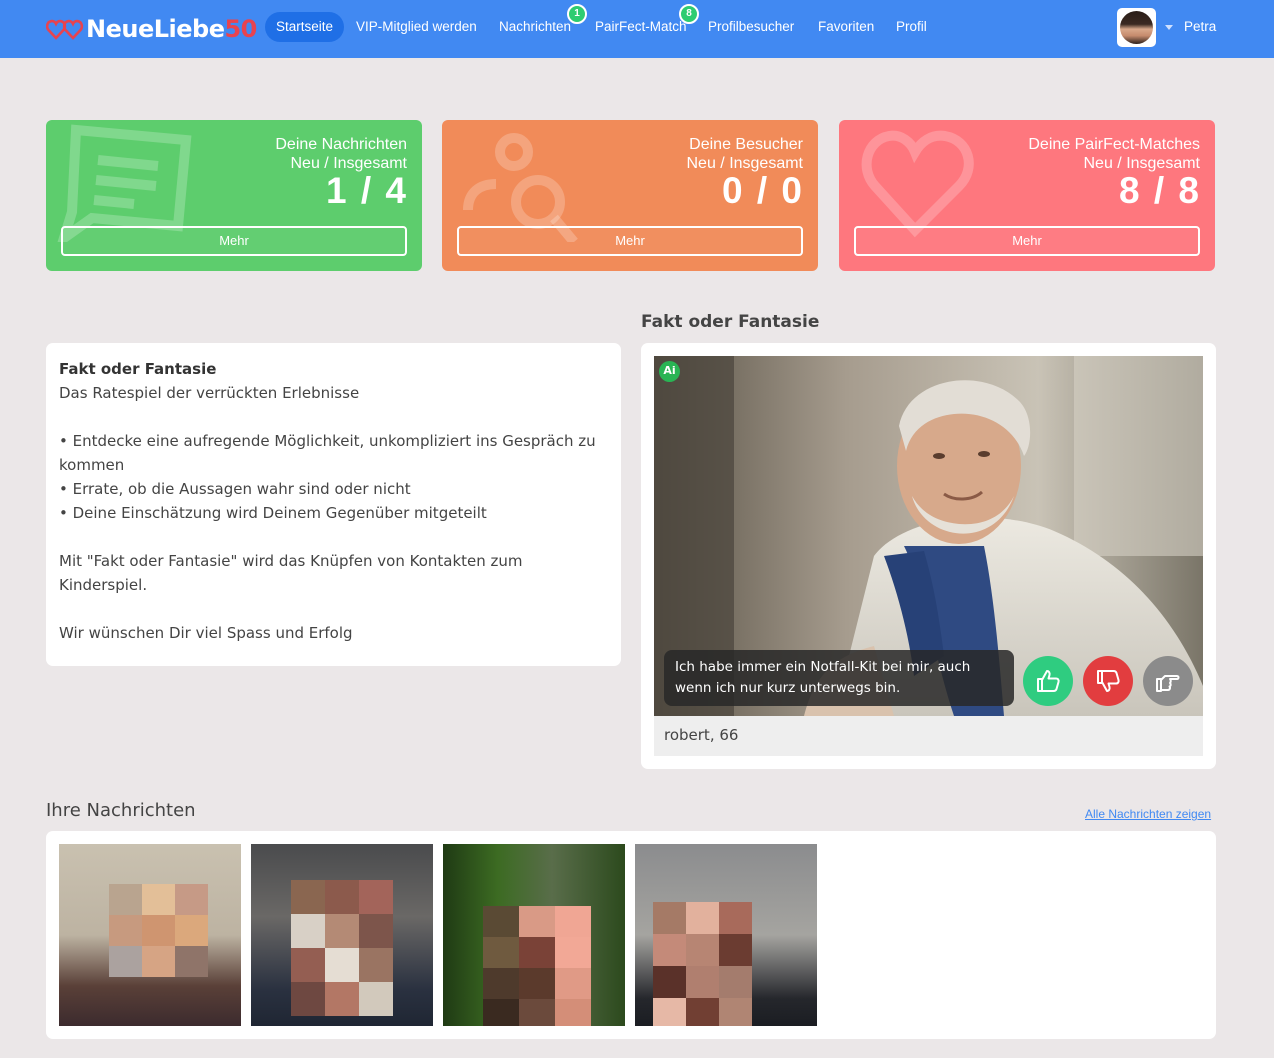  Describe the element at coordinates (745, 154) in the screenshot. I see `visitors-card-title: Deine Besucher Neu / Insgesamt` at that location.